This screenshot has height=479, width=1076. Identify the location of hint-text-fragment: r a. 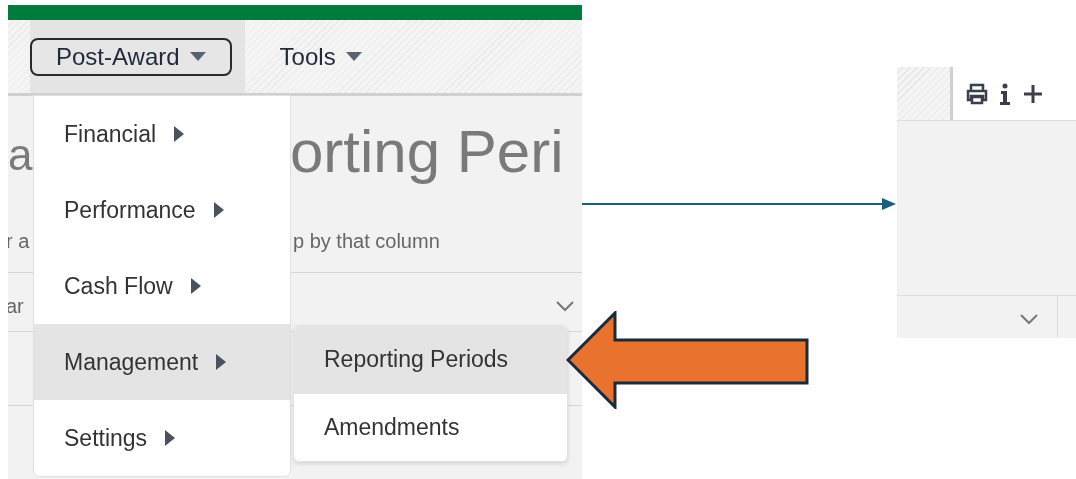
(19, 241).